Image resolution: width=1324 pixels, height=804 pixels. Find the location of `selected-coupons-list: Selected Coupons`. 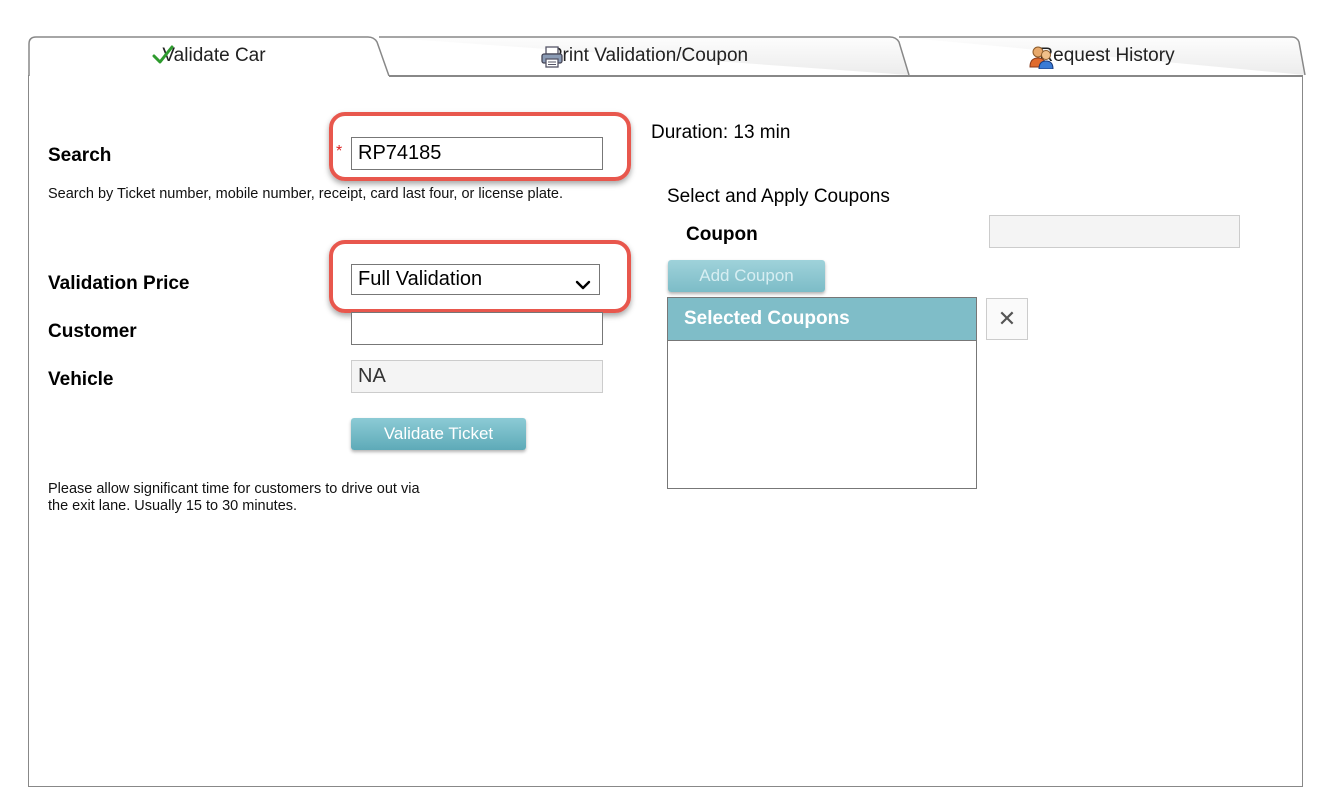

selected-coupons-list: Selected Coupons is located at coordinates (822, 393).